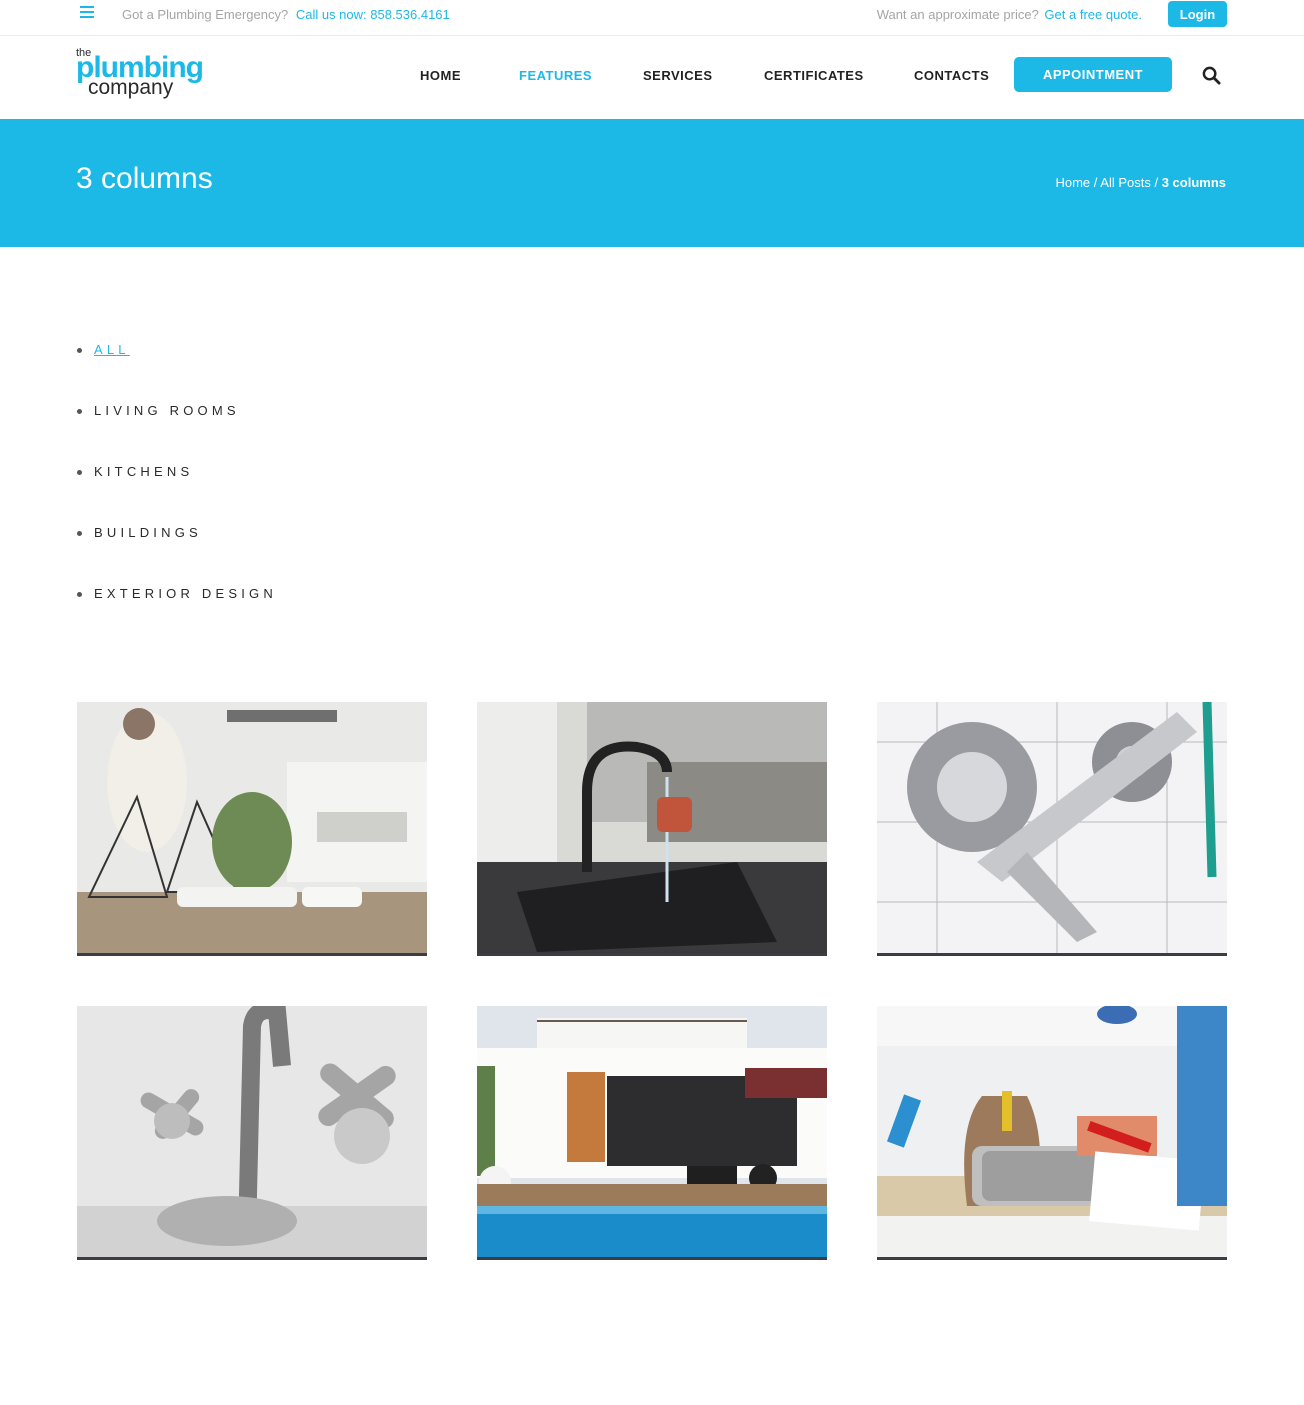 The height and width of the screenshot is (1405, 1304). What do you see at coordinates (87, 13) in the screenshot?
I see `hamburger-menu-icon` at bounding box center [87, 13].